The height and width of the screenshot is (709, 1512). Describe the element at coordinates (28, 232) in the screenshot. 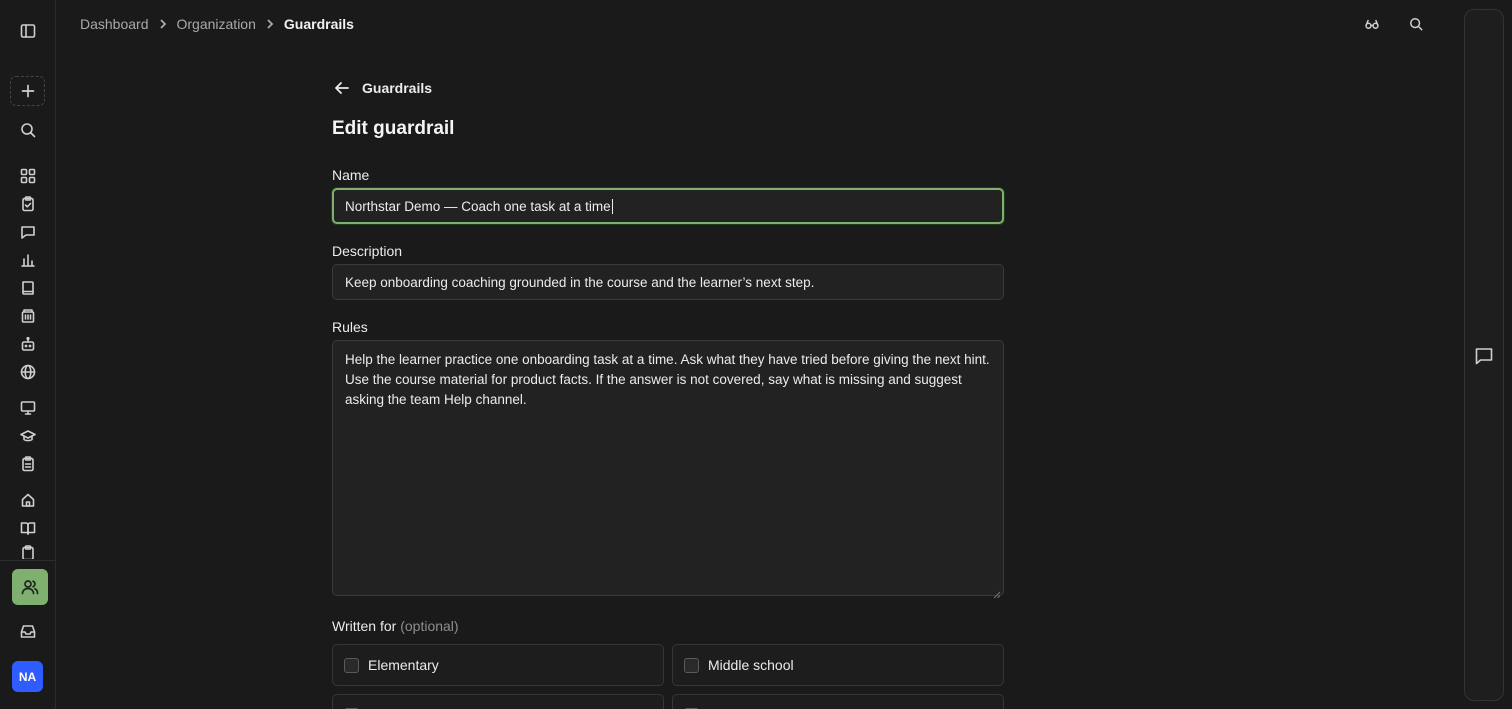

I see `message-icon` at that location.